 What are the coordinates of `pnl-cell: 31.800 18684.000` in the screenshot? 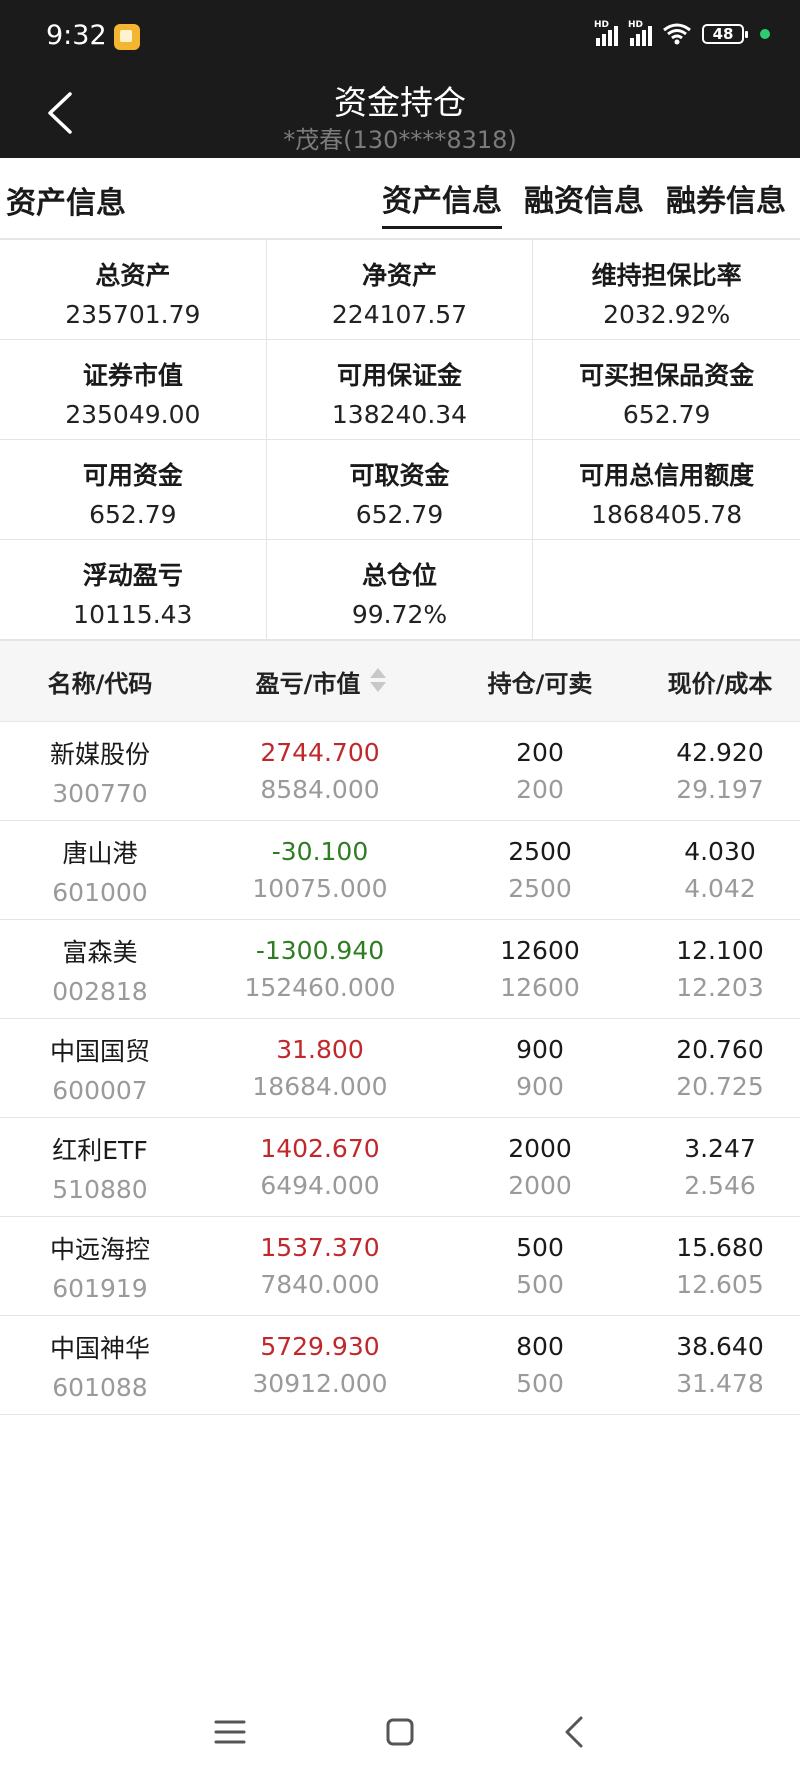 It's located at (320, 1068).